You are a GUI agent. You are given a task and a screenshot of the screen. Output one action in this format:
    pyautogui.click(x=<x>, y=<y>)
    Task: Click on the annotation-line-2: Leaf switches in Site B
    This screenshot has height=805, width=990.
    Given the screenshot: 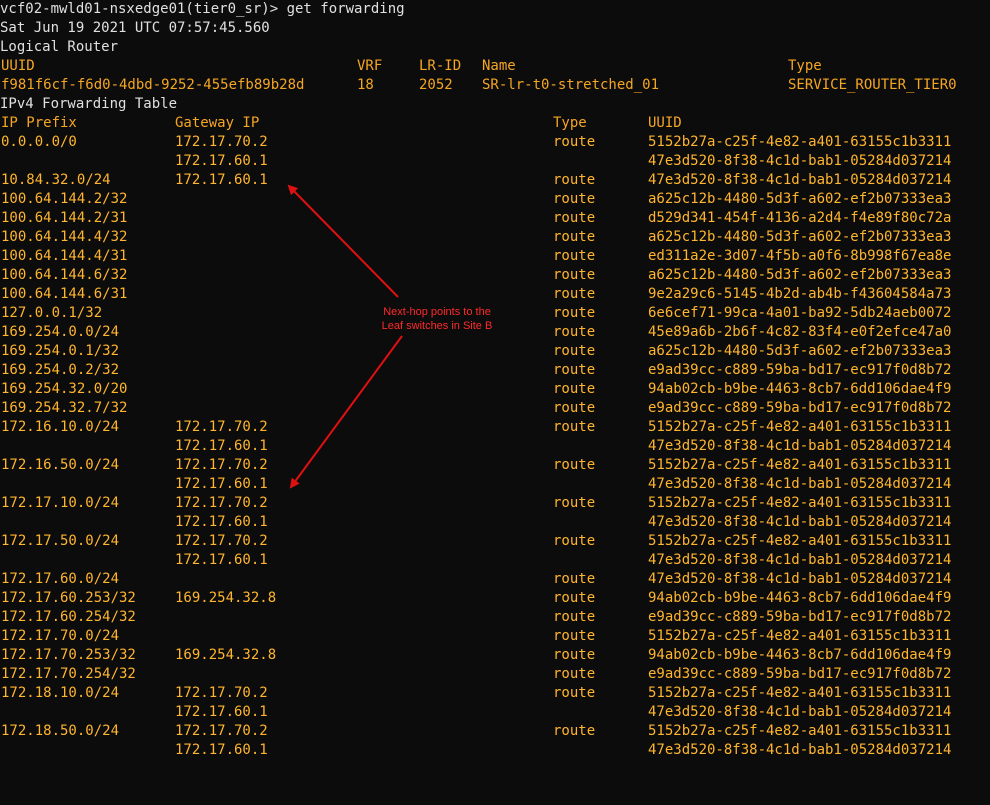 What is the action you would take?
    pyautogui.click(x=437, y=326)
    